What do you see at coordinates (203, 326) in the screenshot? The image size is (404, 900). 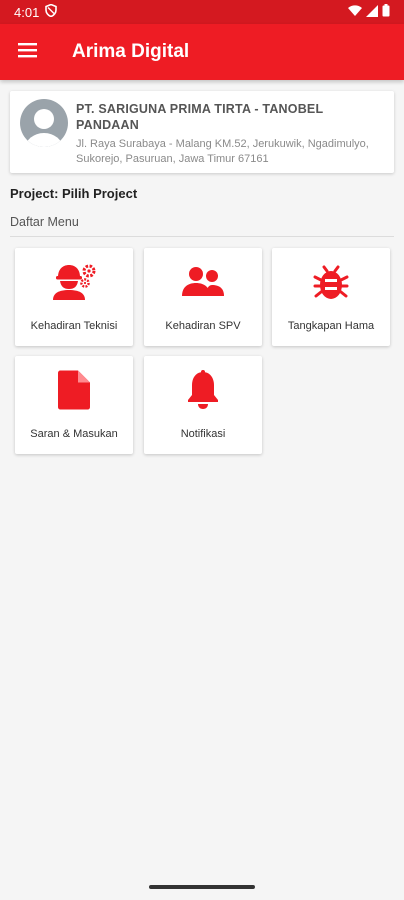 I see `menu-item-label: Kehadiran SPV` at bounding box center [203, 326].